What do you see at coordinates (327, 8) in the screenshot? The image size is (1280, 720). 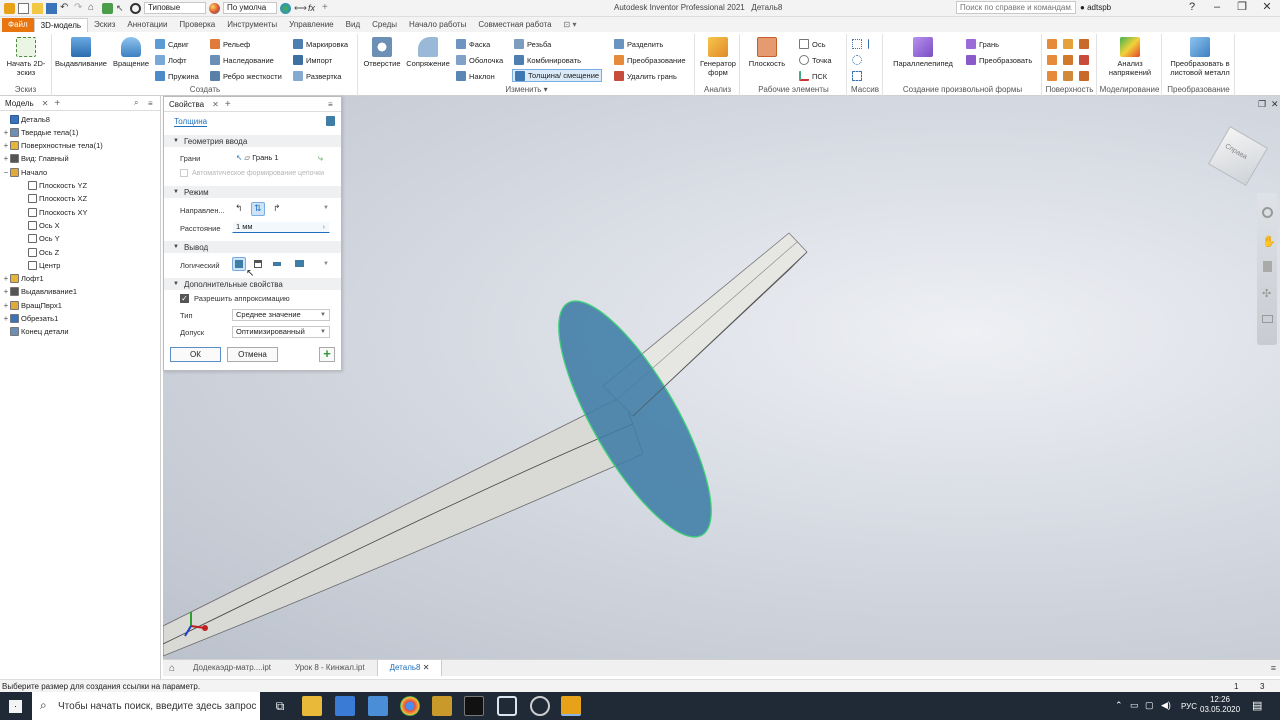 I see `add-icon: +` at bounding box center [327, 8].